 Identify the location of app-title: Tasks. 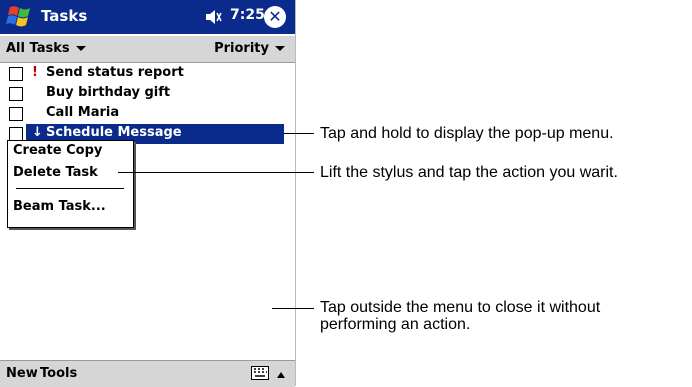
(64, 16).